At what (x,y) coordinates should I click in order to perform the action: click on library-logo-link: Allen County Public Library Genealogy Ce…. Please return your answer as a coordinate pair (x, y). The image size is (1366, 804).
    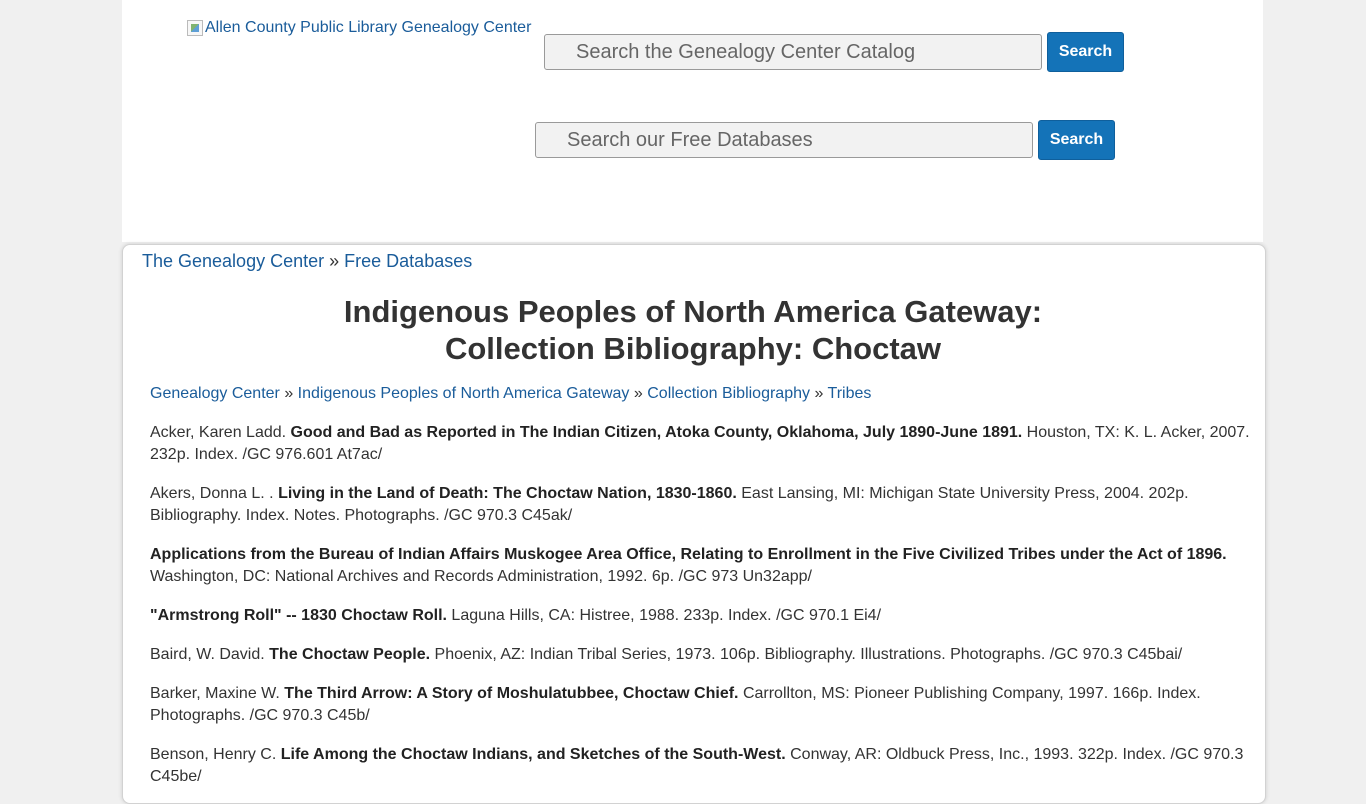
    Looking at the image, I should click on (359, 28).